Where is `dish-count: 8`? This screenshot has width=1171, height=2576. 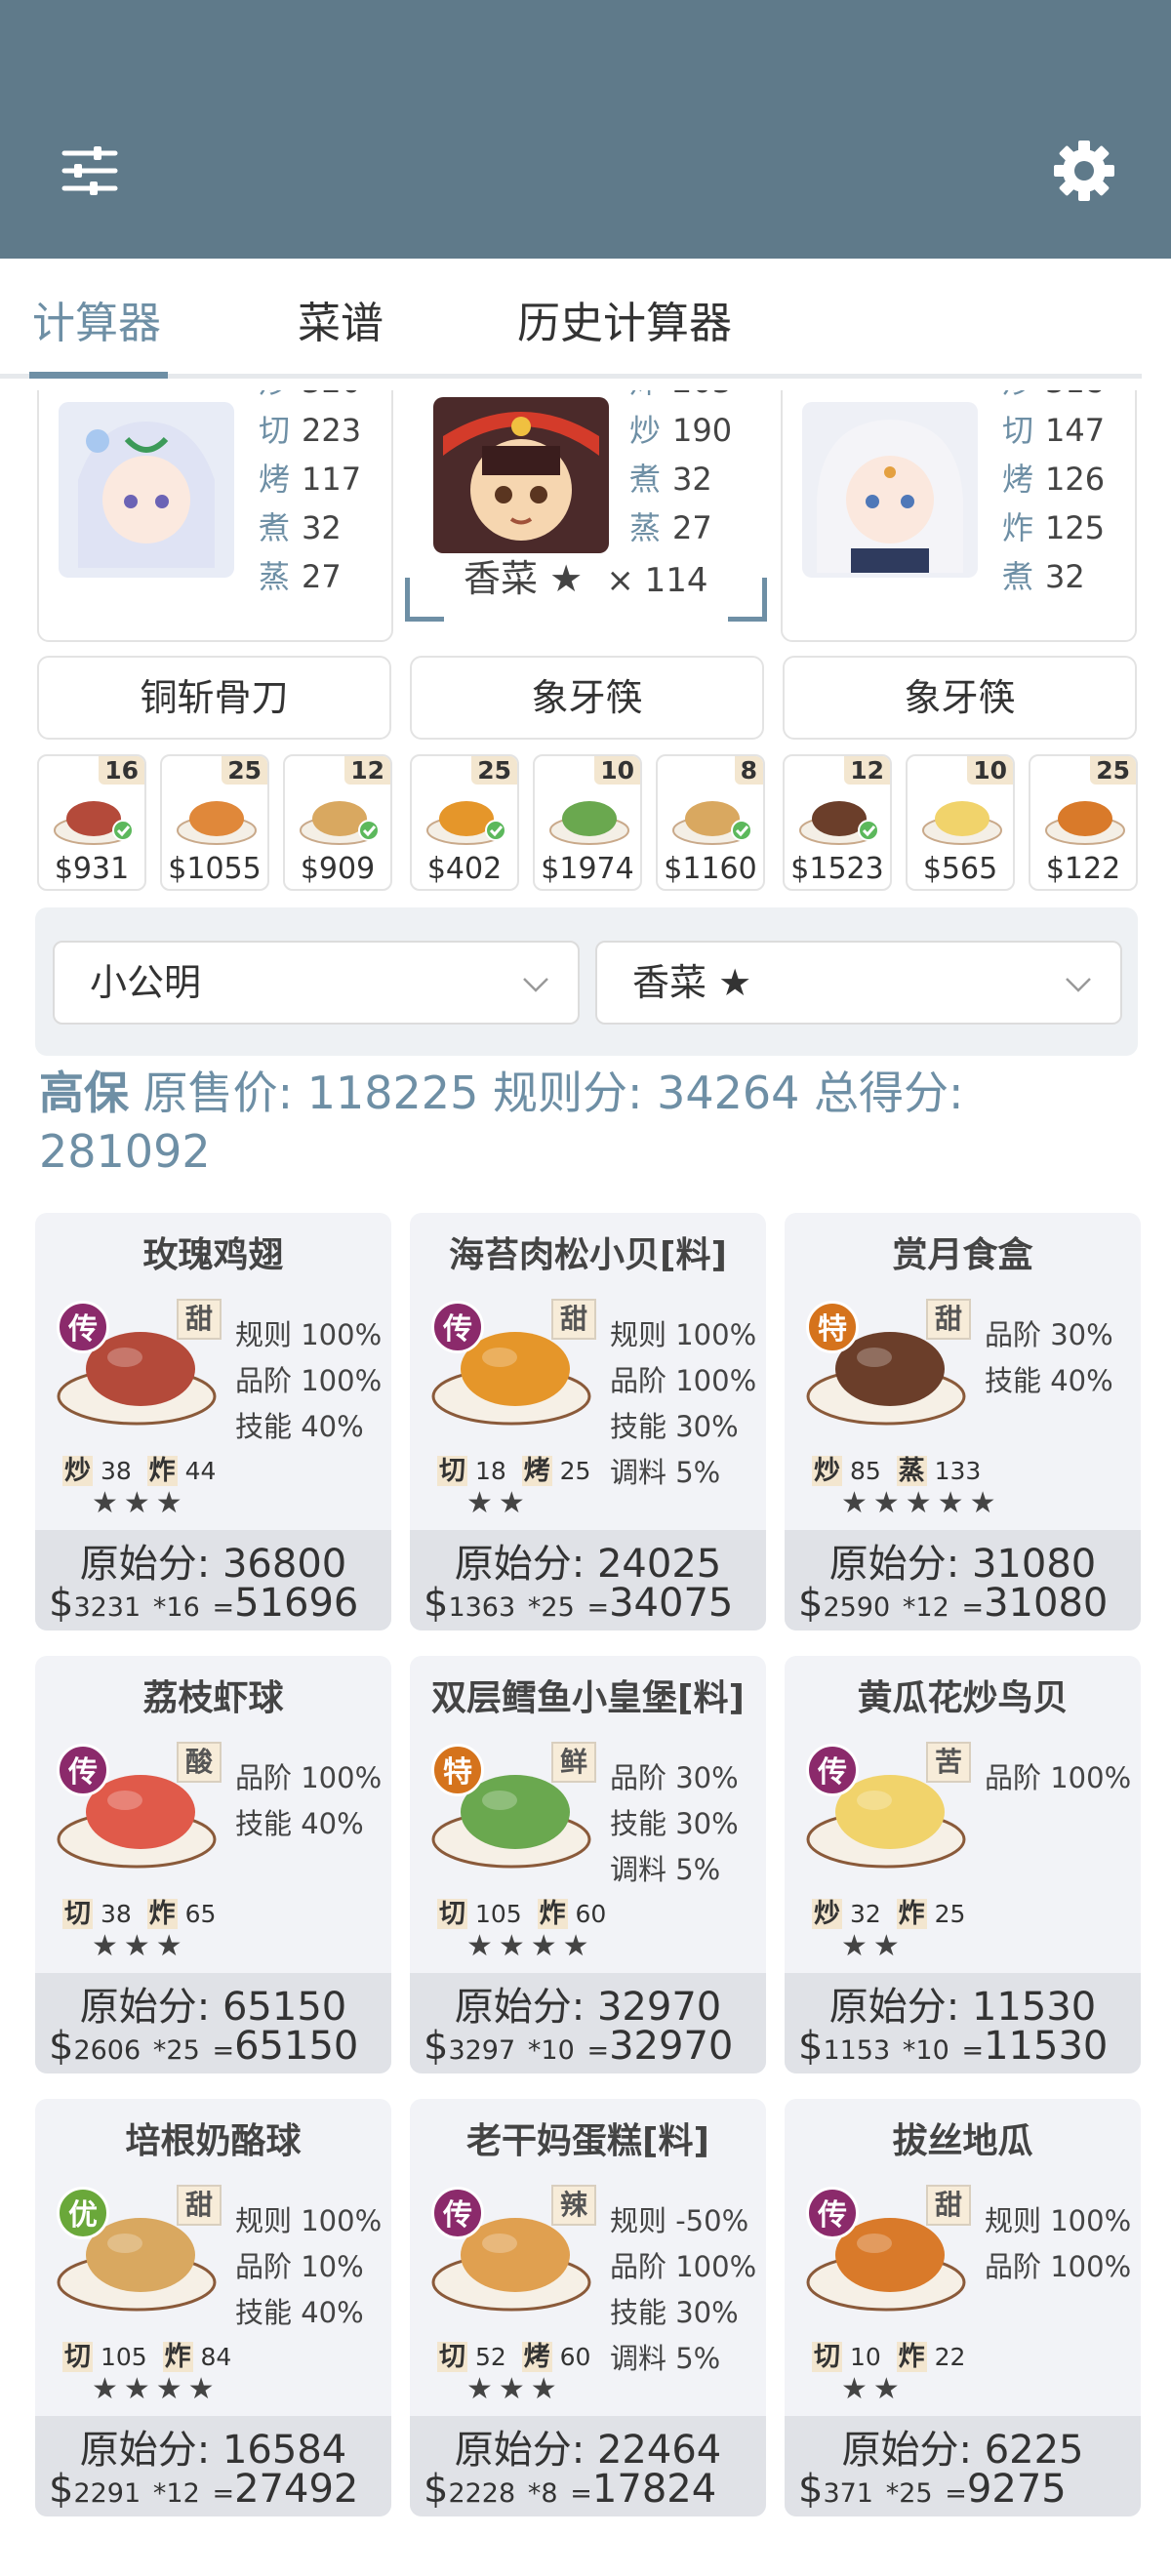
dish-count: 8 is located at coordinates (748, 770).